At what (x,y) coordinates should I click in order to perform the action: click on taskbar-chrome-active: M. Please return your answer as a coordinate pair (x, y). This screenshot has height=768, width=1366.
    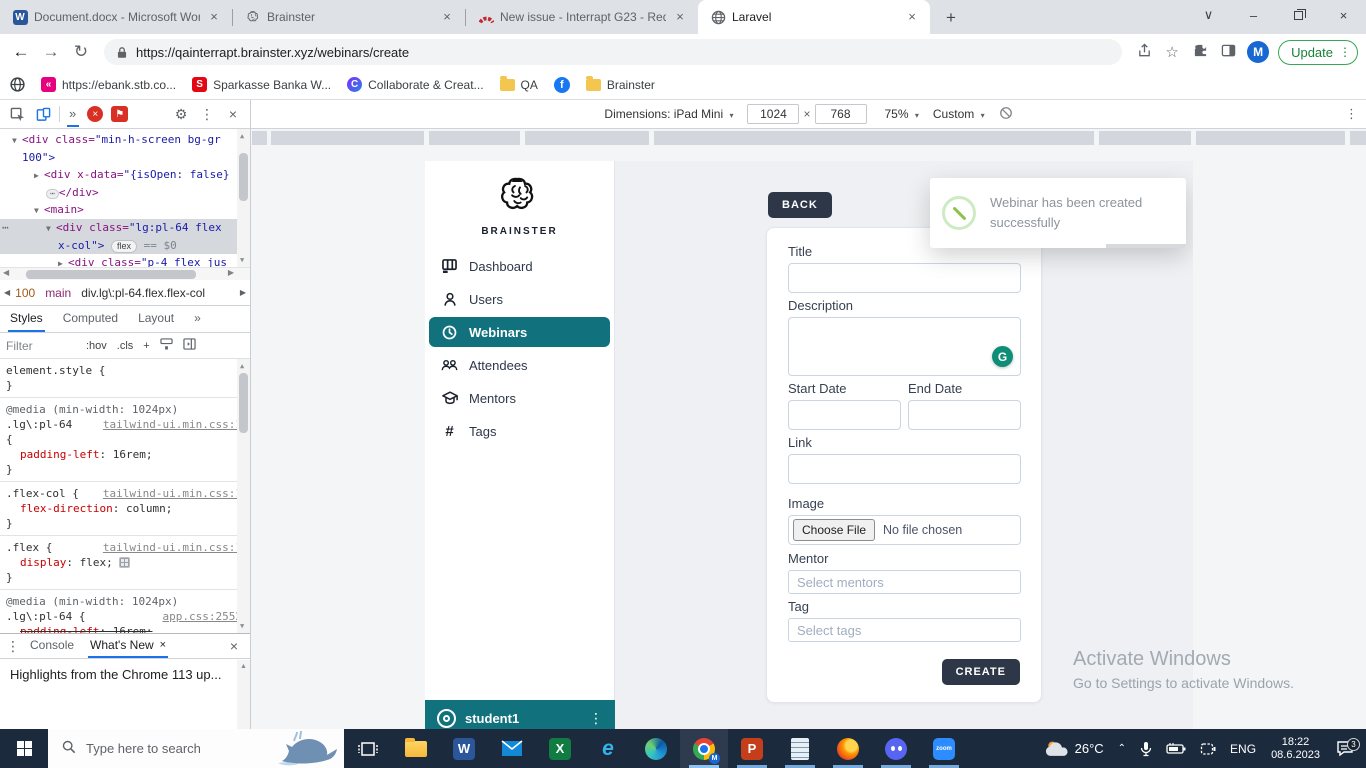
    Looking at the image, I should click on (704, 748).